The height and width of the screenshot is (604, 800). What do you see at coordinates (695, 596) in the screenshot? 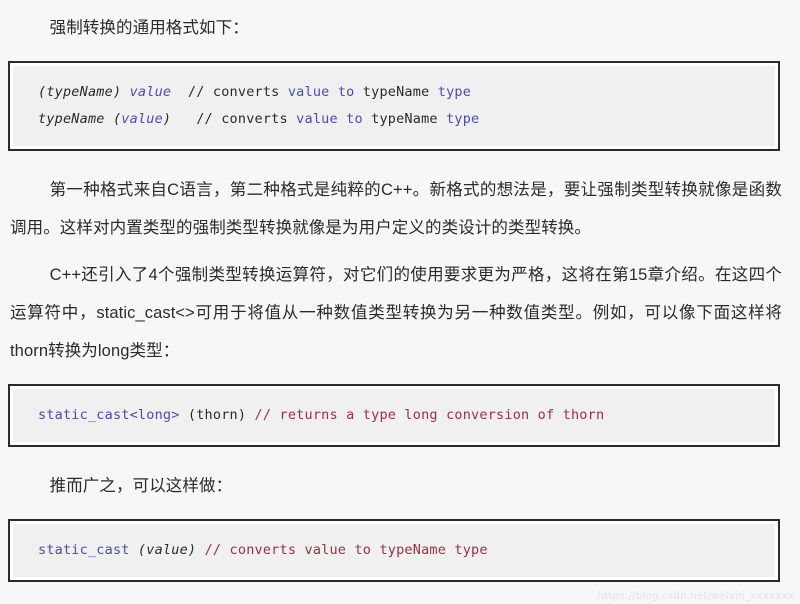
I see `watermark: https://blog.csdn.net/weixin_xxxxxxx` at bounding box center [695, 596].